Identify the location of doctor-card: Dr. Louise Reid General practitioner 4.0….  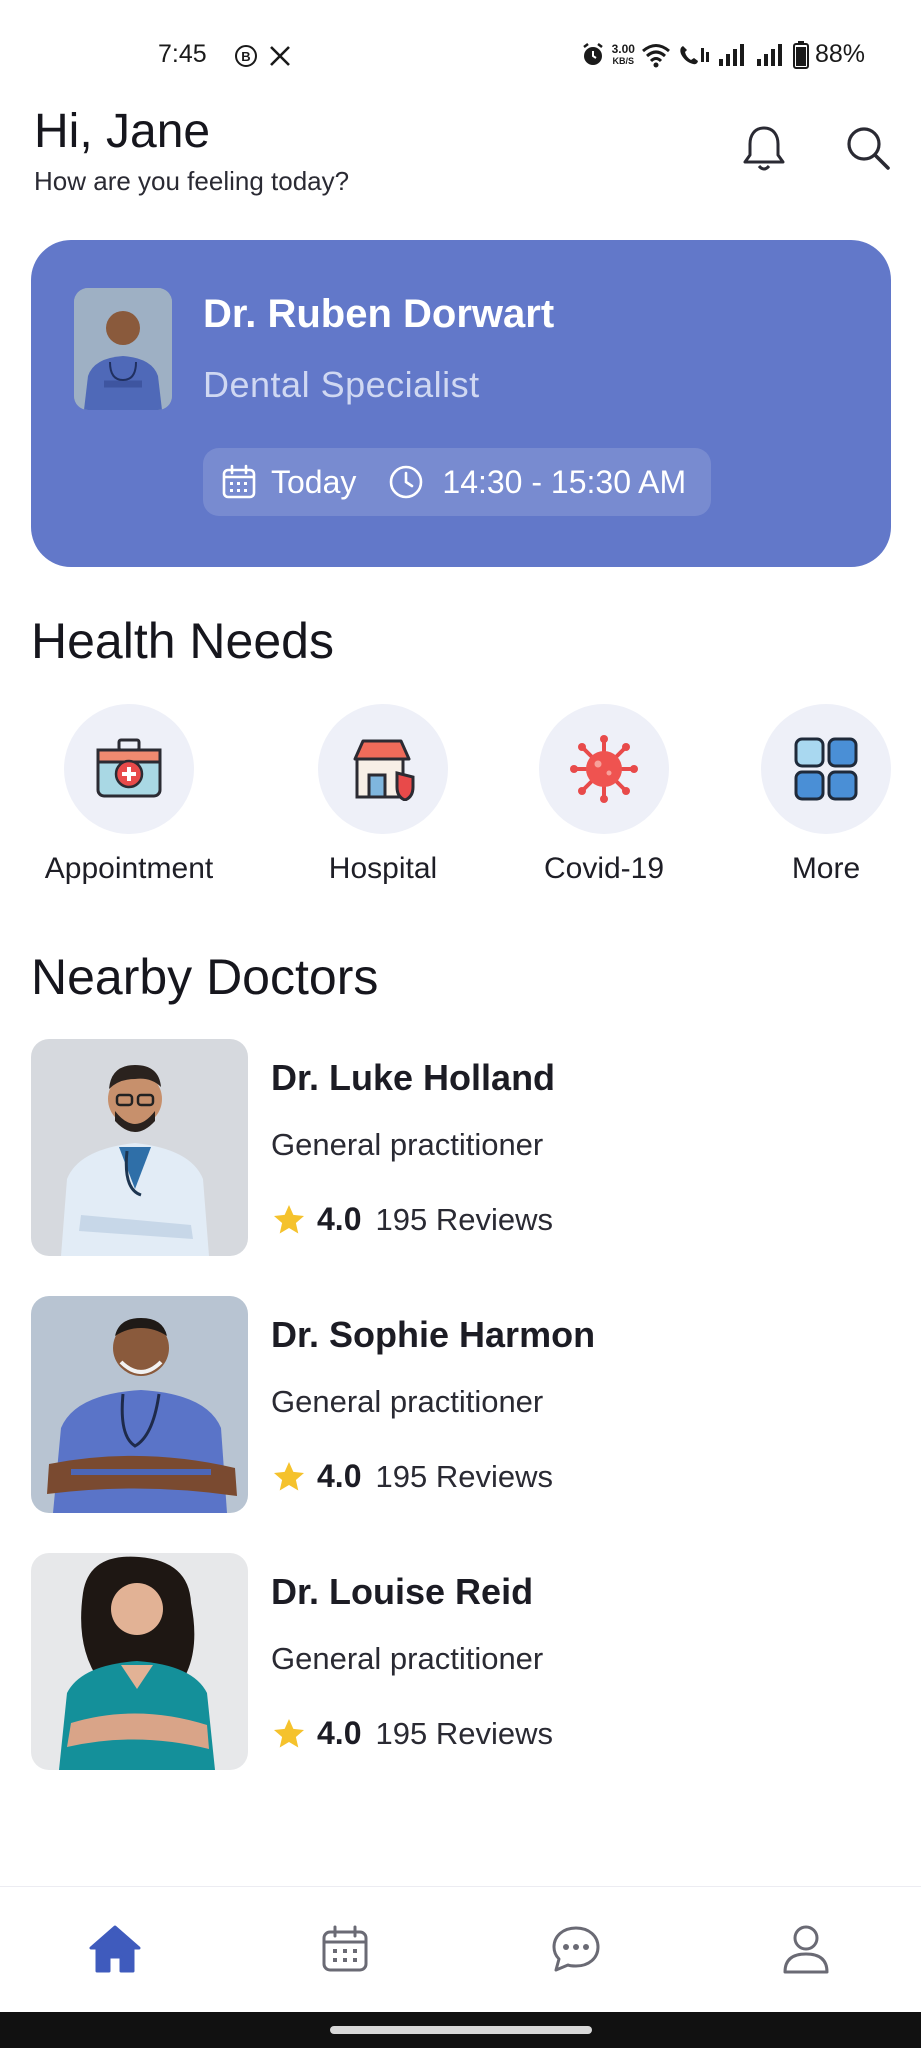
(461, 1662).